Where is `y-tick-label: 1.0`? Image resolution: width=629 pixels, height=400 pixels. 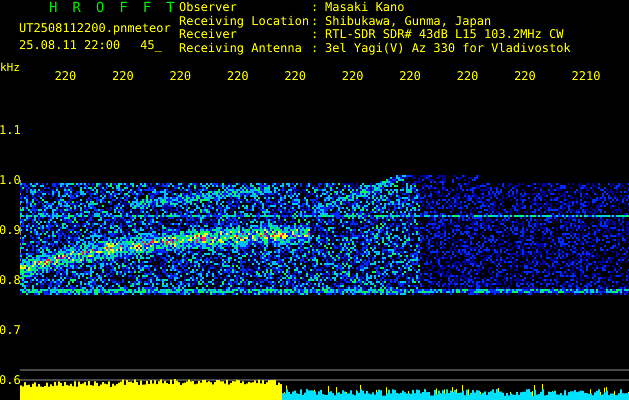 y-tick-label: 1.0 is located at coordinates (10, 180).